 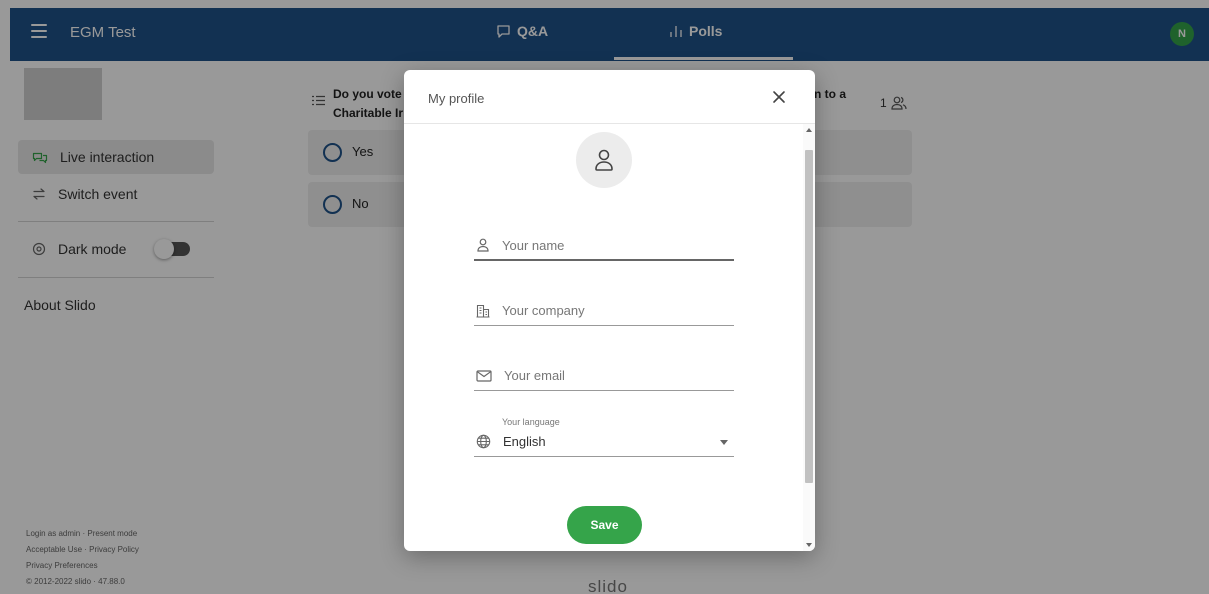 What do you see at coordinates (543, 310) in the screenshot?
I see `company-field-placeholder: Your company` at bounding box center [543, 310].